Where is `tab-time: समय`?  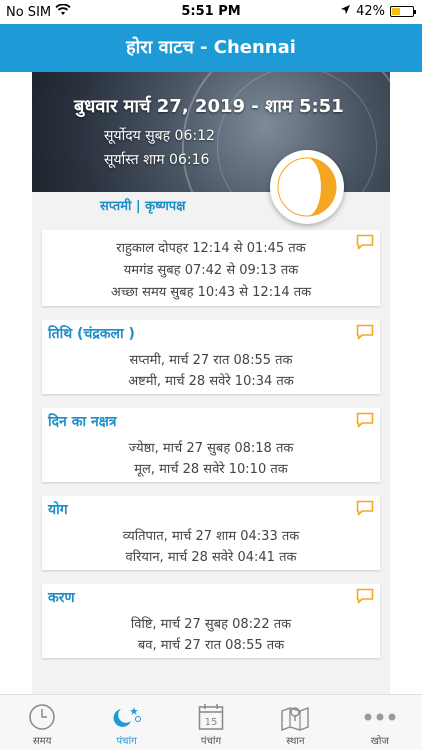
tab-time: समय is located at coordinates (42, 722).